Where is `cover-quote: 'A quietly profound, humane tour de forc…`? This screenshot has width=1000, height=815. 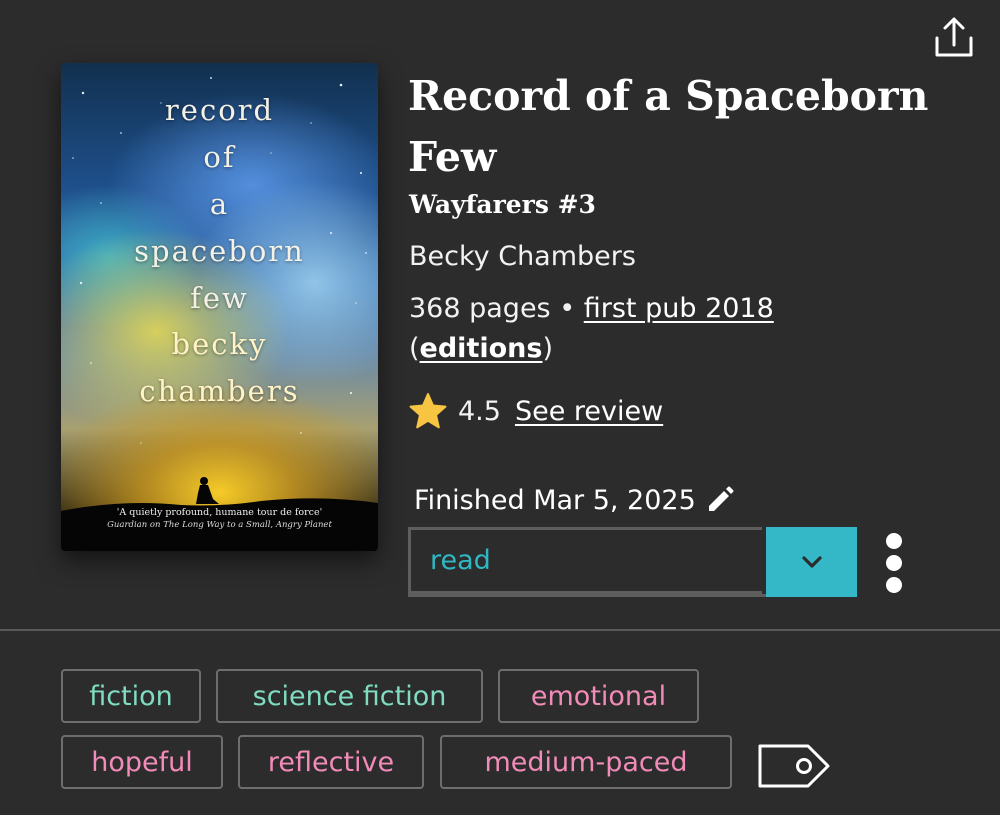
cover-quote: 'A quietly profound, humane tour de forc… is located at coordinates (219, 512).